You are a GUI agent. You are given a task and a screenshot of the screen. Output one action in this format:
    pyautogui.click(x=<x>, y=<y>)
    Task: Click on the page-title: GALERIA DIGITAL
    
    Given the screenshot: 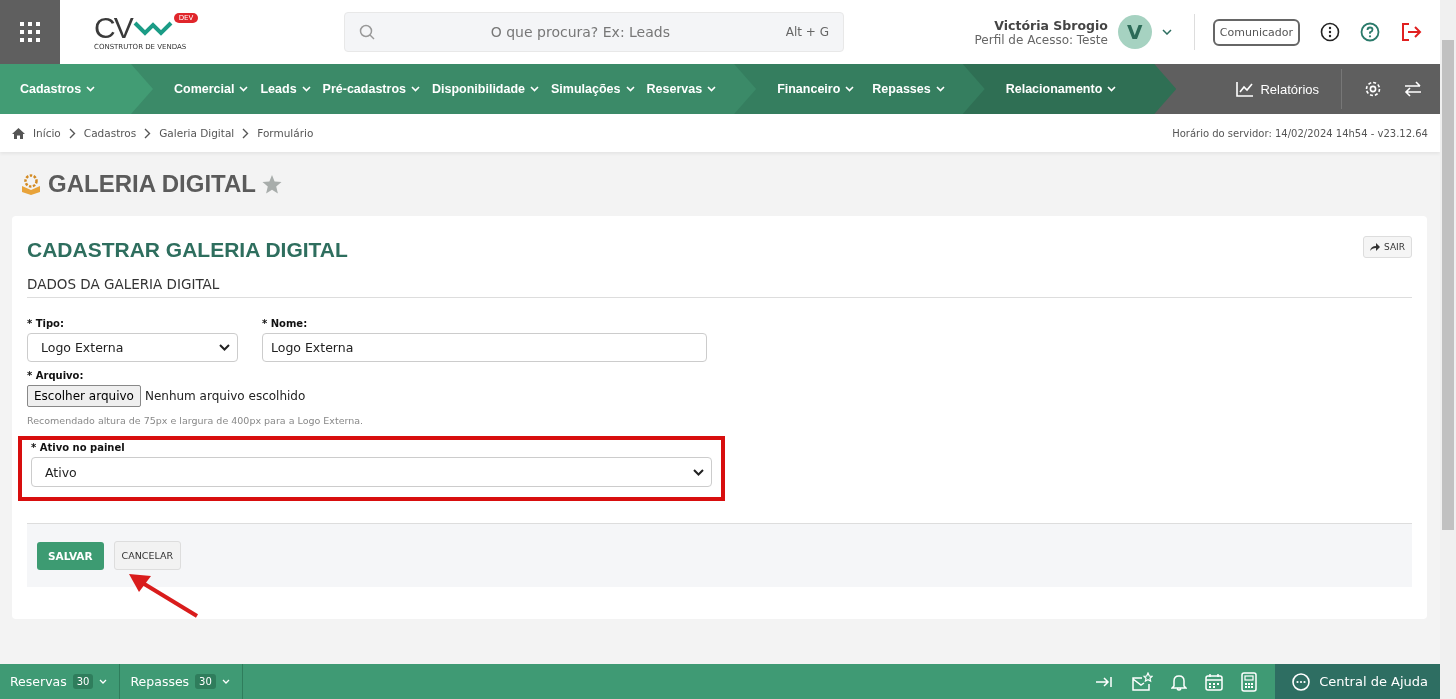 What is the action you would take?
    pyautogui.click(x=152, y=184)
    